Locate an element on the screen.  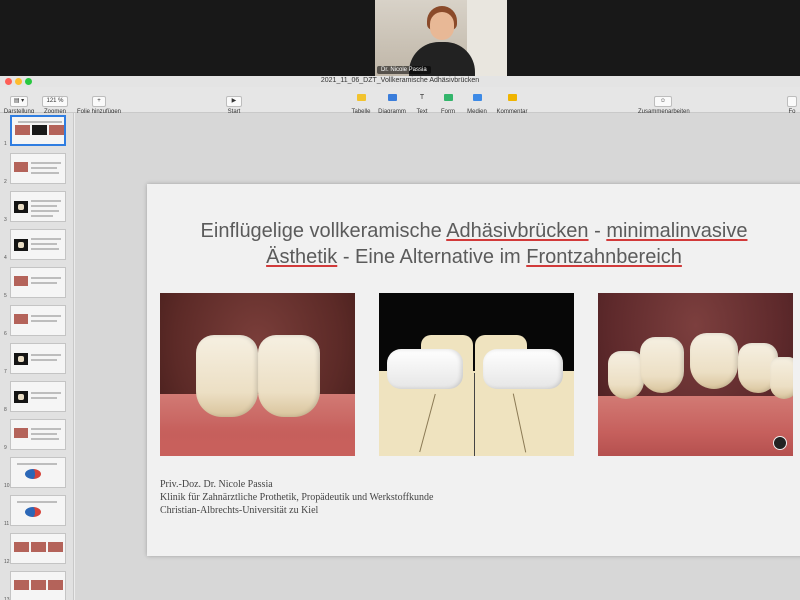
brush-icon is located at coordinates (792, 101).